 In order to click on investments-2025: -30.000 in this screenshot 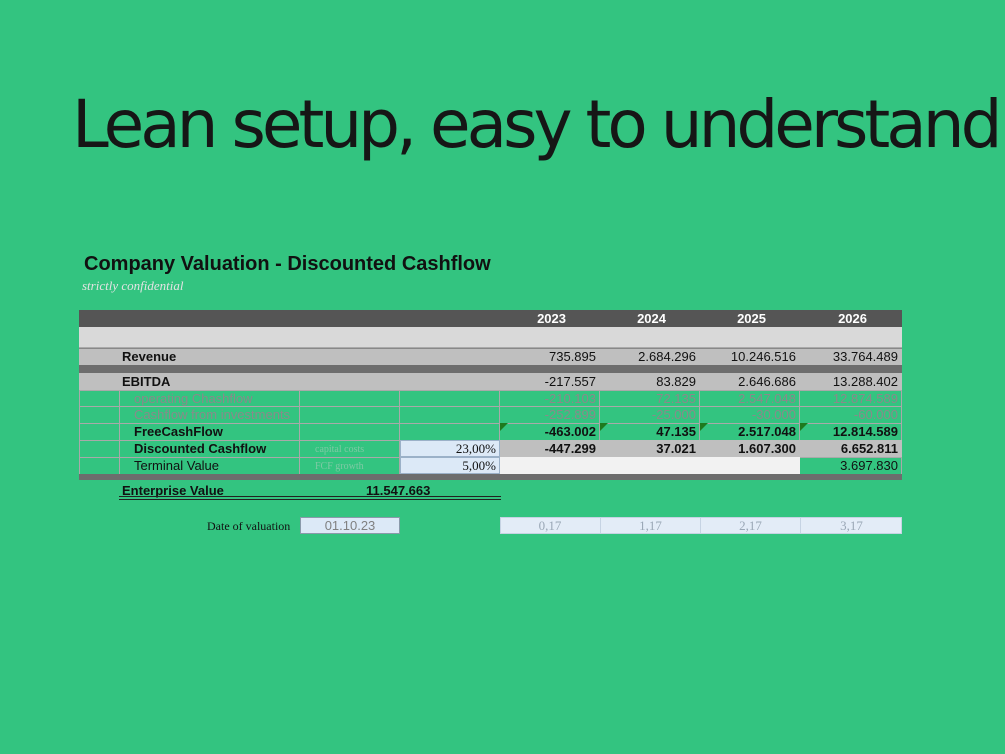, I will do `click(750, 414)`.